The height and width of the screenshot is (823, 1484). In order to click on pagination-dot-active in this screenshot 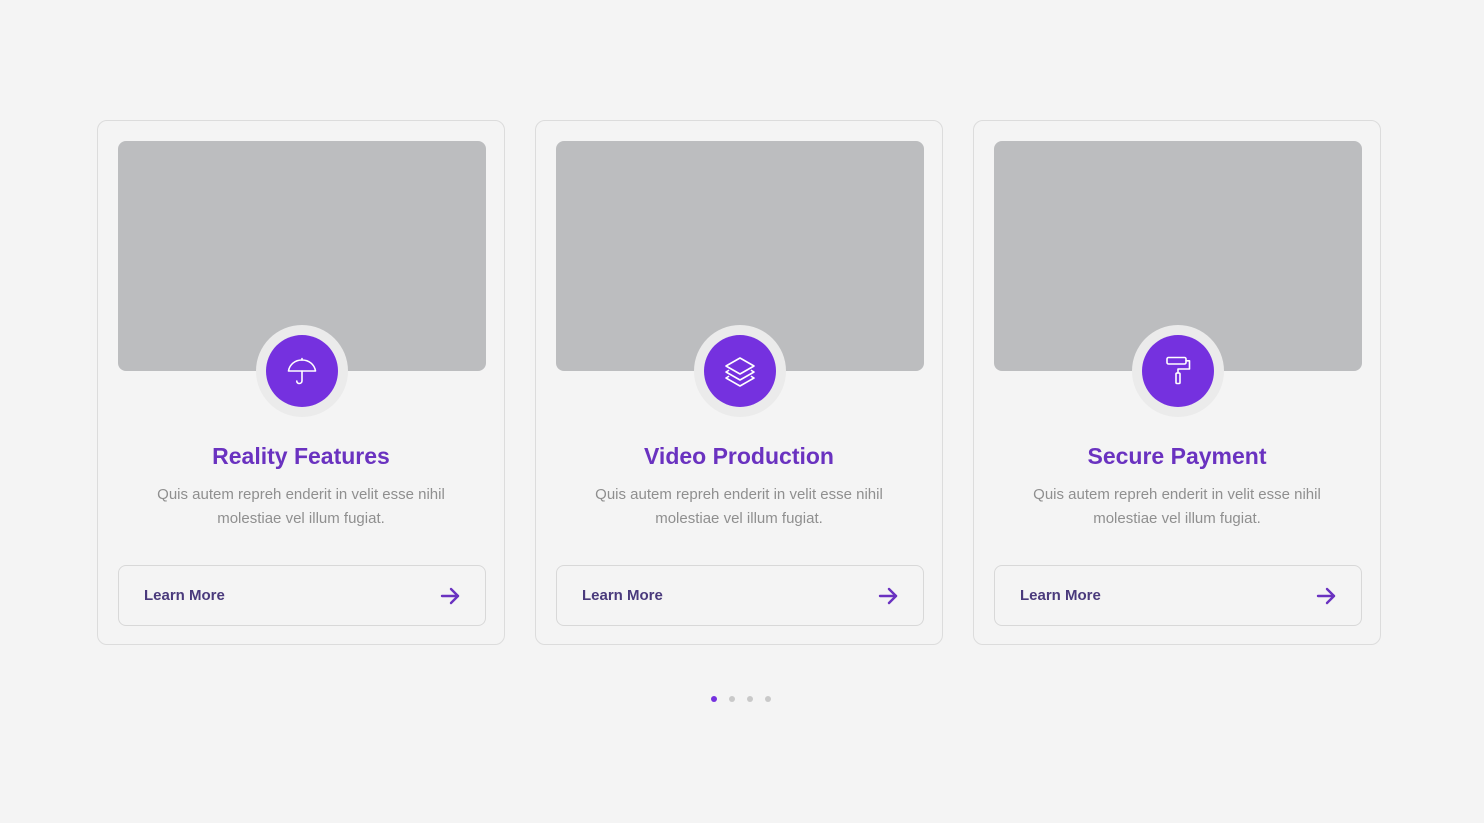, I will do `click(714, 699)`.